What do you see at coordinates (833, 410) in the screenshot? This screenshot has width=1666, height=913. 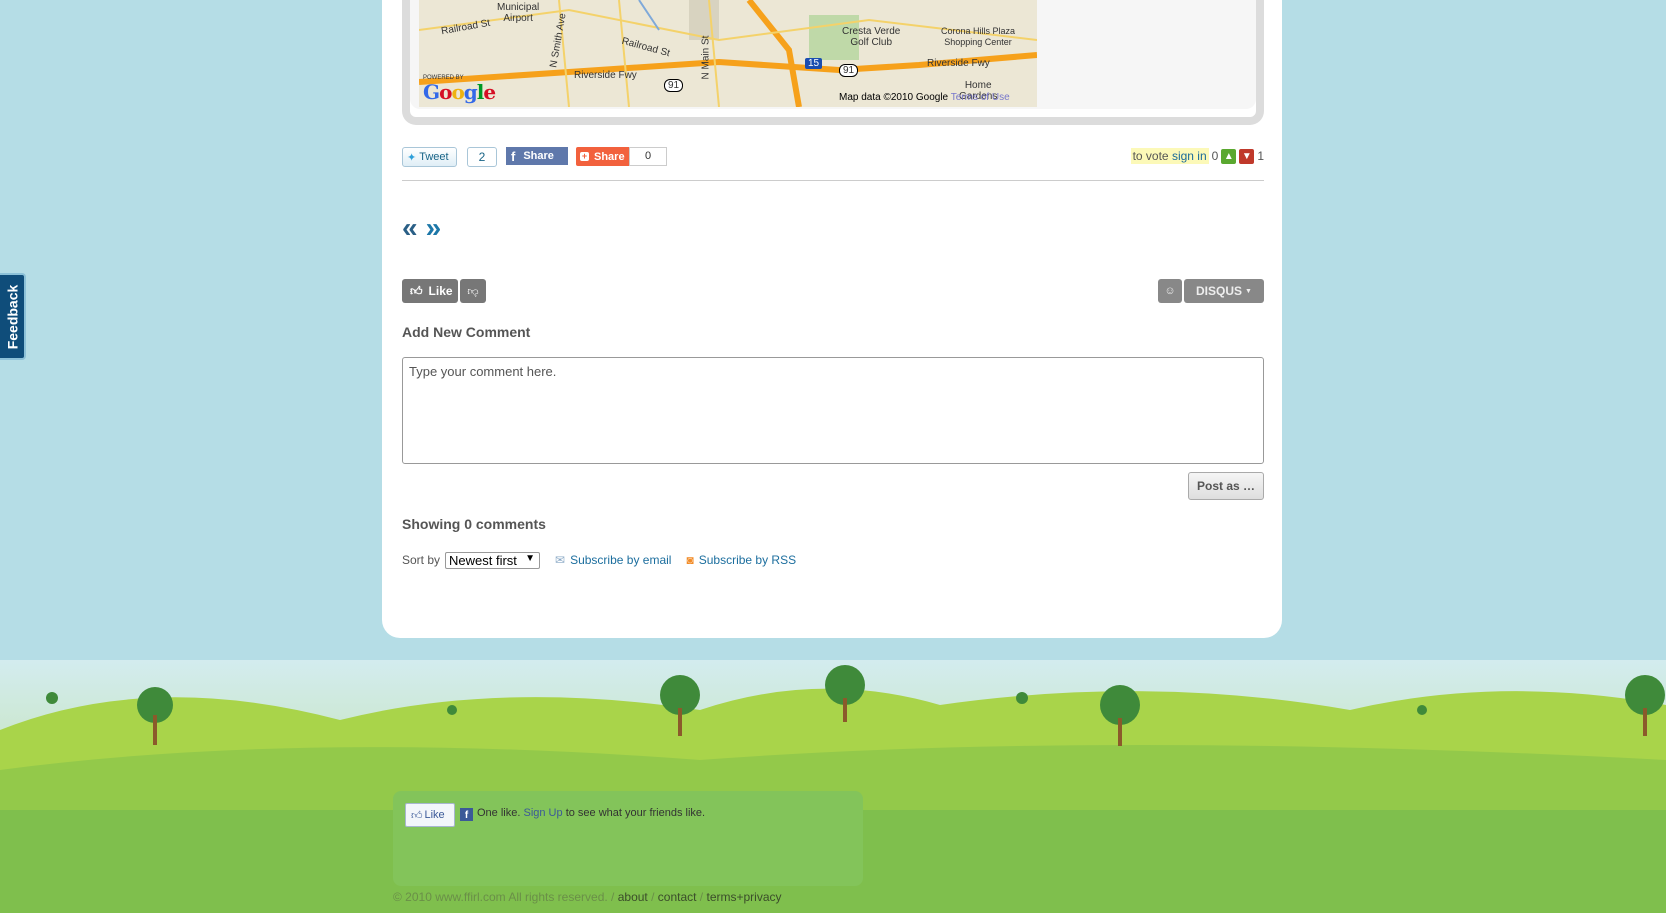 I see `comment-input` at bounding box center [833, 410].